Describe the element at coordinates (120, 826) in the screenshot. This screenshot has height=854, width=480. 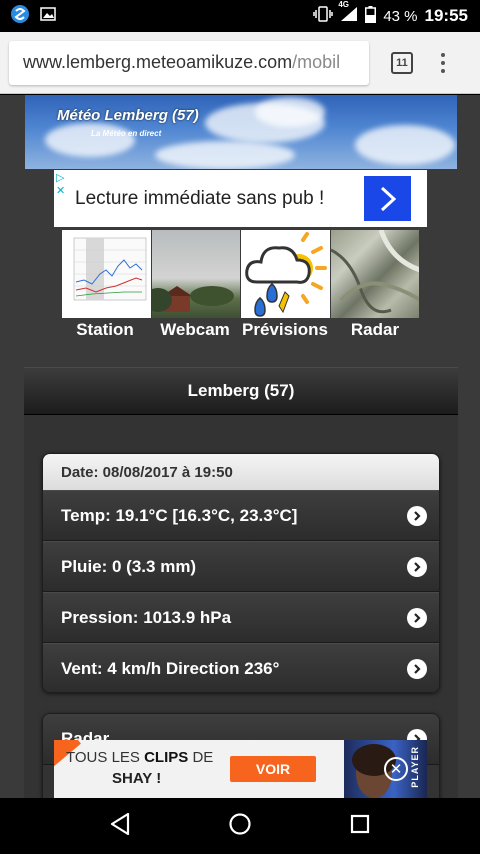
I see `back-icon` at that location.